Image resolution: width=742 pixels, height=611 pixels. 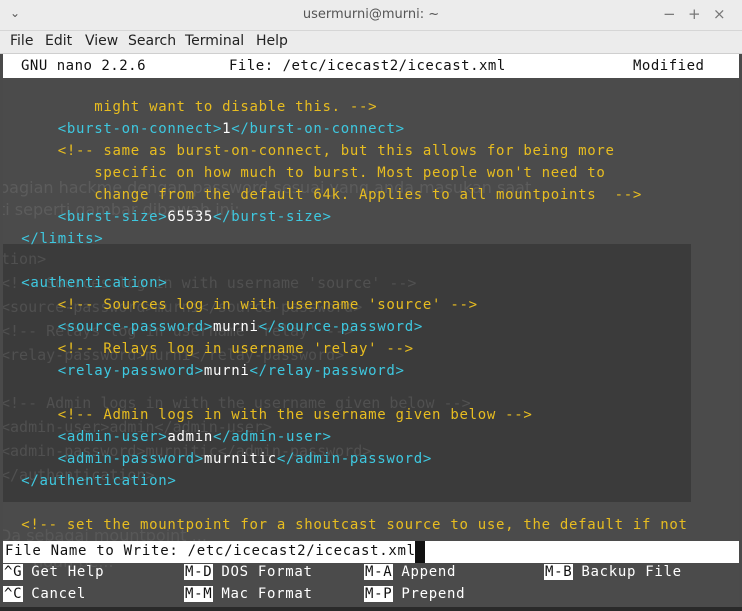 What do you see at coordinates (267, 572) in the screenshot?
I see `shortcut-label: DOS Format` at bounding box center [267, 572].